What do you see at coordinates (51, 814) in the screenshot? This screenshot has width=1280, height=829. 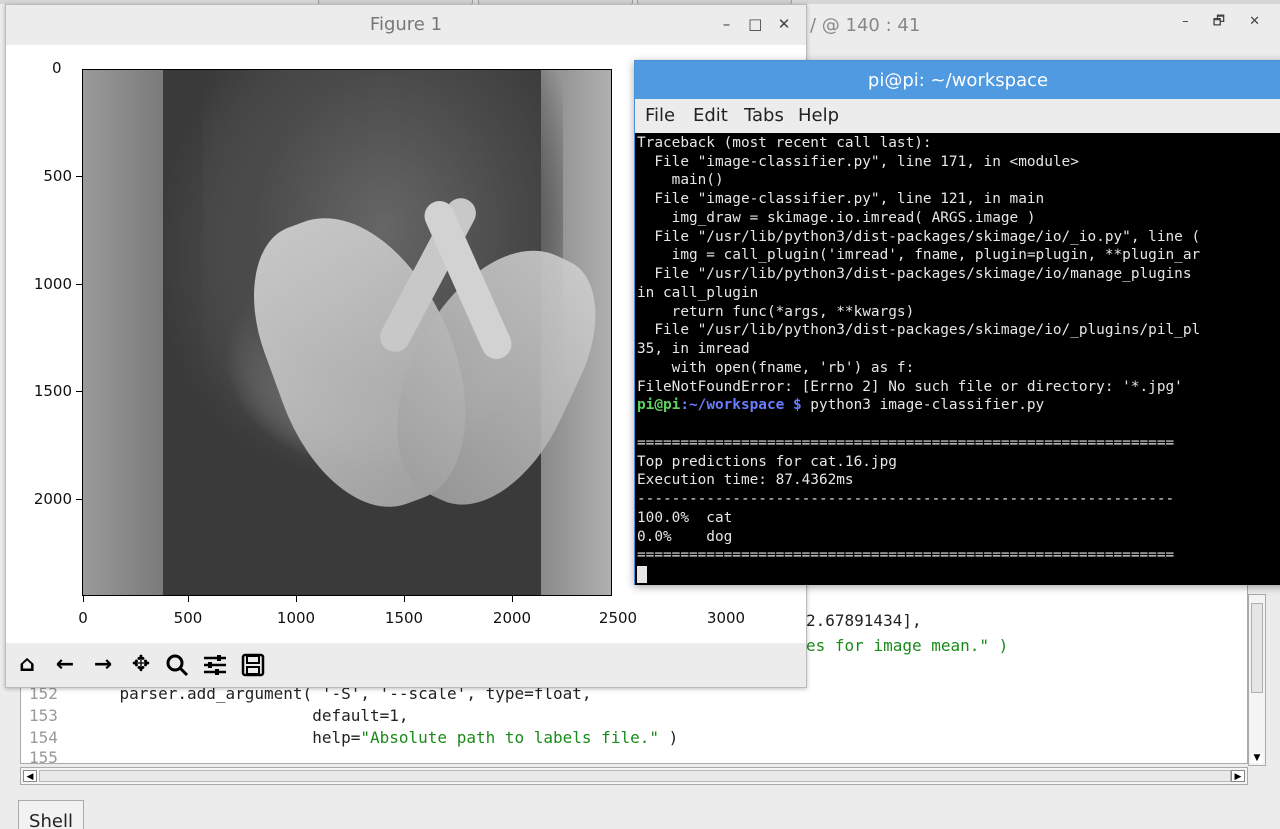 I see `tab-shell: Shell` at bounding box center [51, 814].